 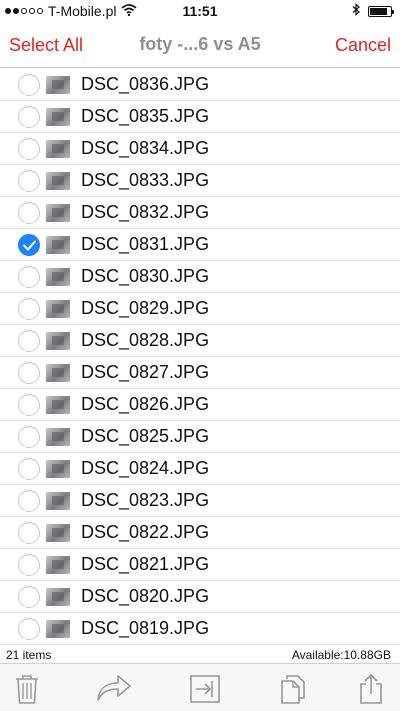 I want to click on status-time: 11:51, so click(x=200, y=11).